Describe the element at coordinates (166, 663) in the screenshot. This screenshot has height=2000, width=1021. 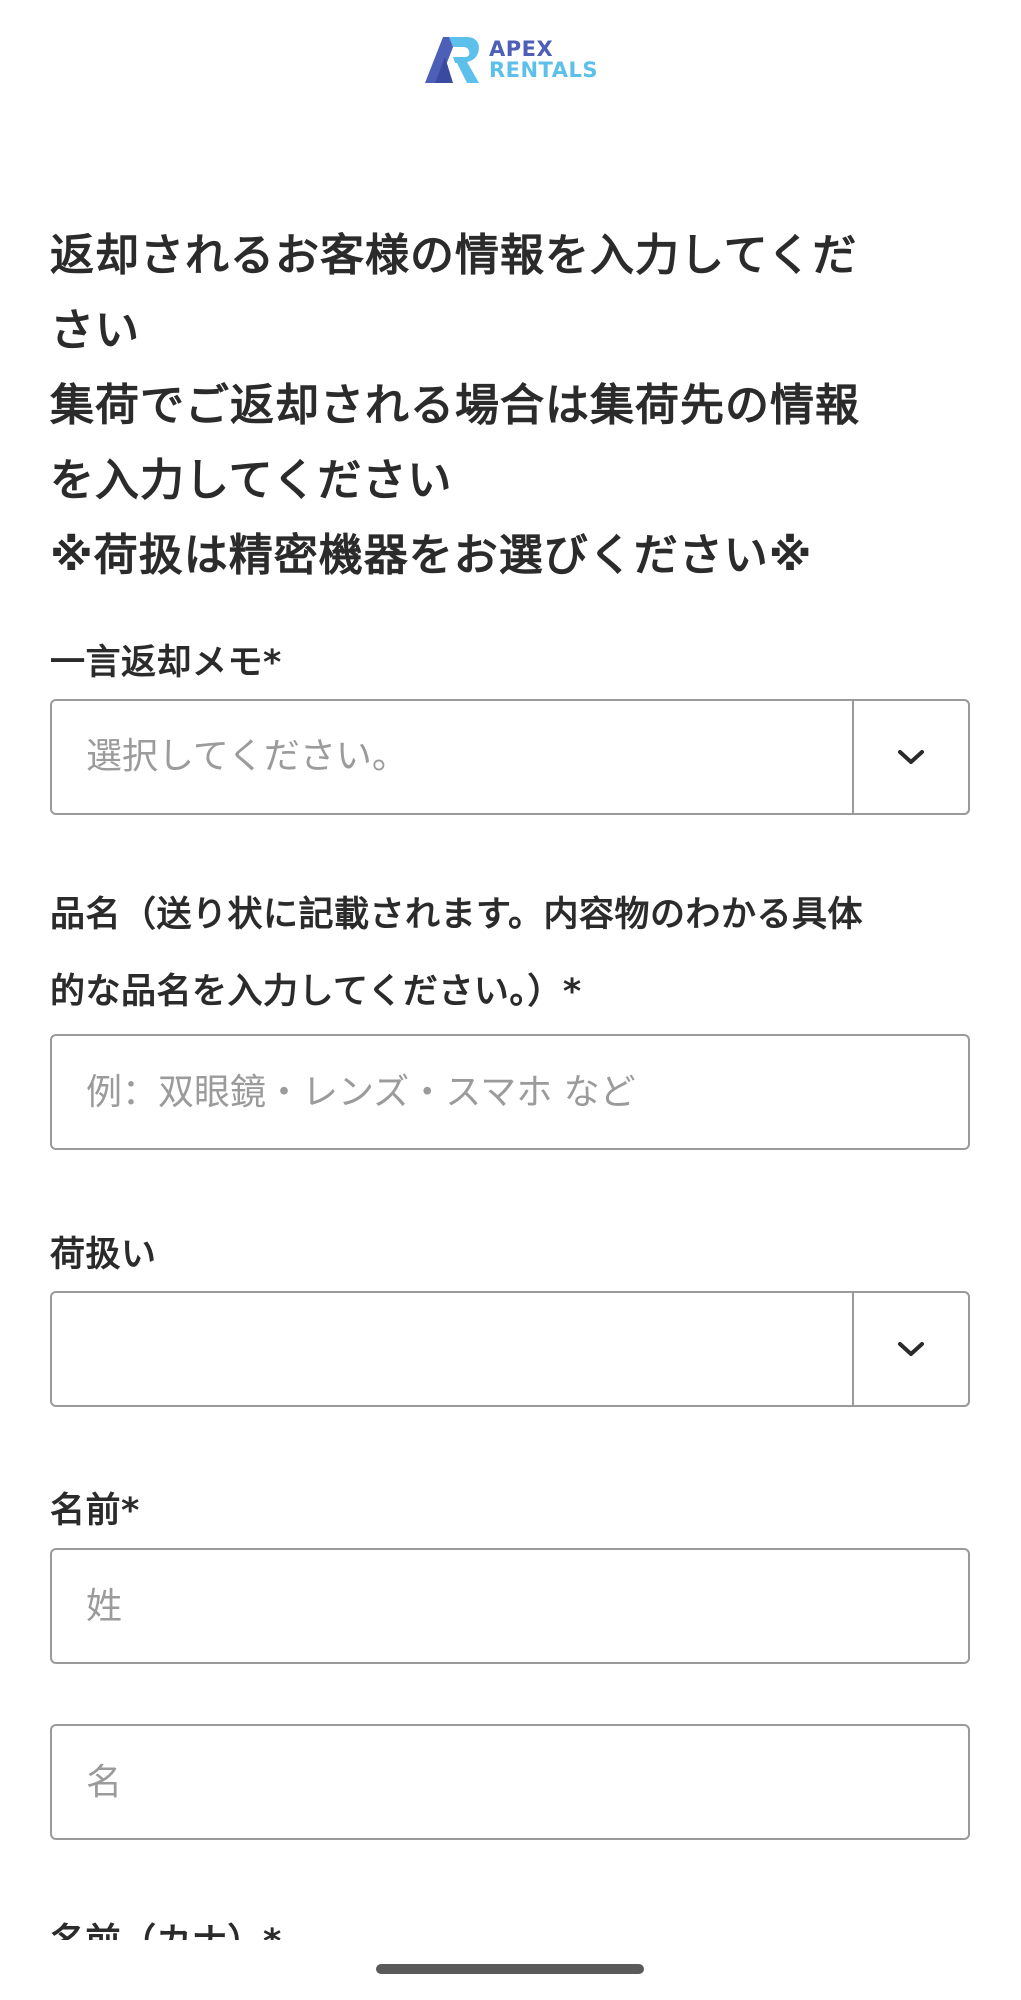
I see `memo-label: 一言返却メモ*` at that location.